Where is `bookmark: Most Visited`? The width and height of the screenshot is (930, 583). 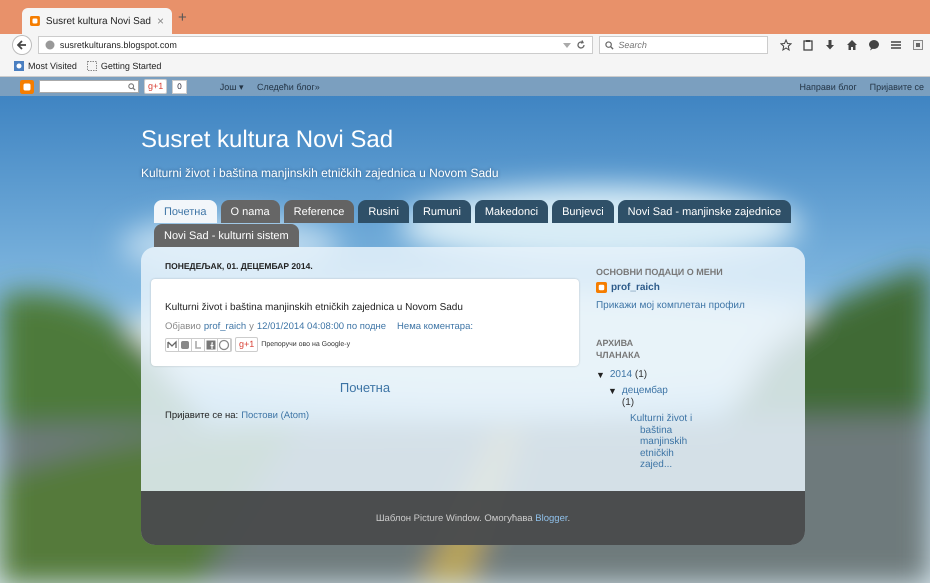 bookmark: Most Visited is located at coordinates (45, 66).